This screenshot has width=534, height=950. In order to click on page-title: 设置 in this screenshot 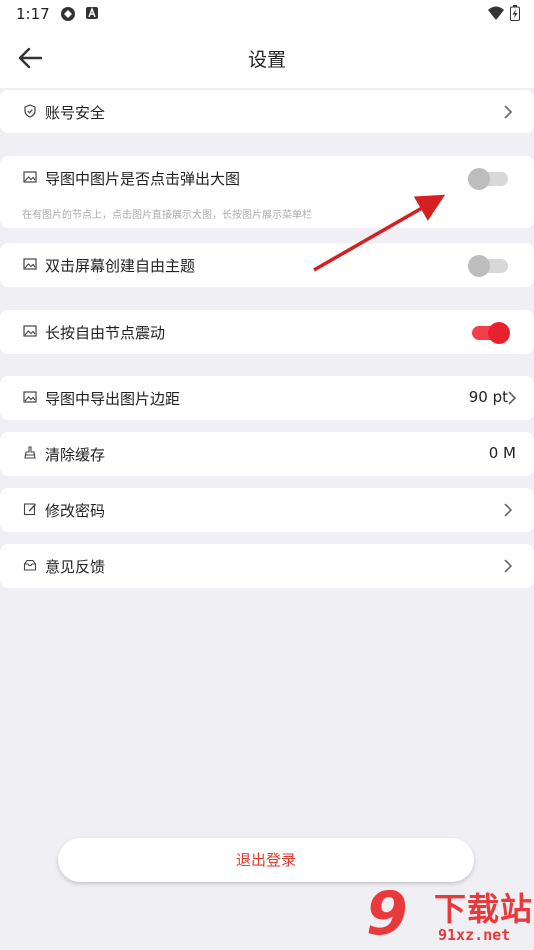, I will do `click(266, 60)`.